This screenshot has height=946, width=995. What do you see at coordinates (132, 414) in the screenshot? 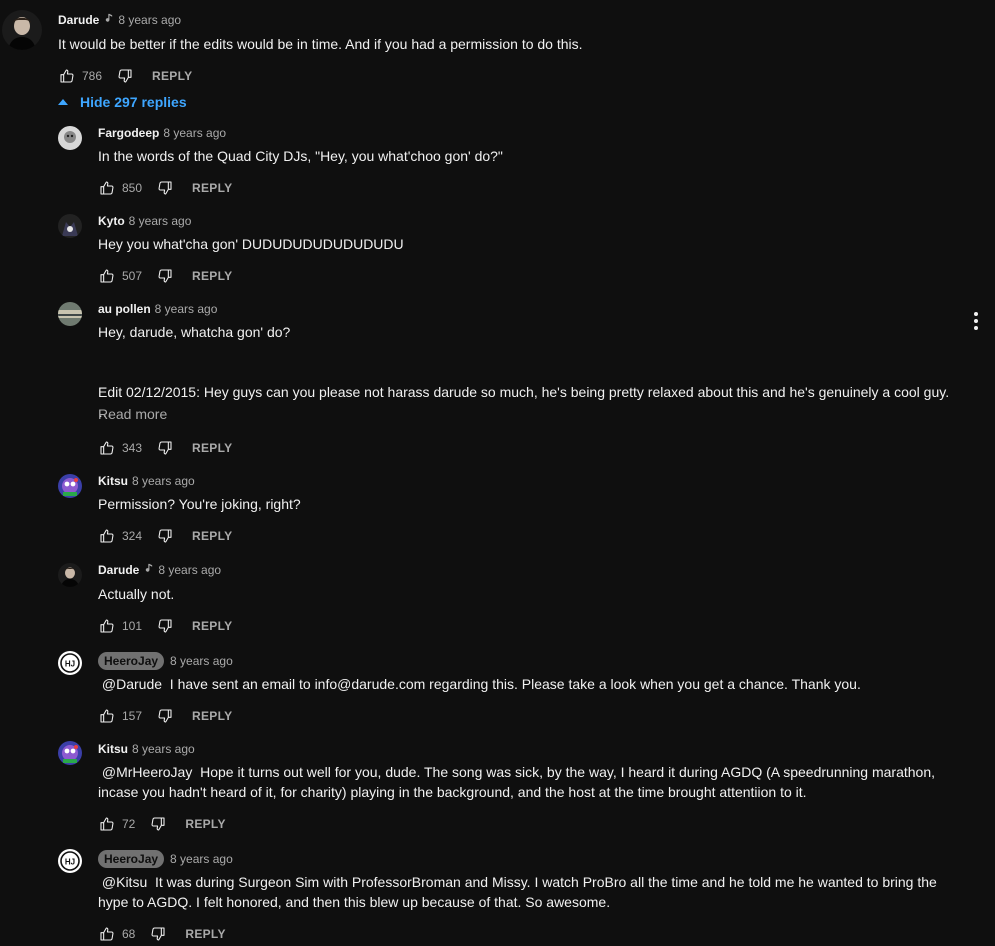
I see `read-more-button: Read more` at bounding box center [132, 414].